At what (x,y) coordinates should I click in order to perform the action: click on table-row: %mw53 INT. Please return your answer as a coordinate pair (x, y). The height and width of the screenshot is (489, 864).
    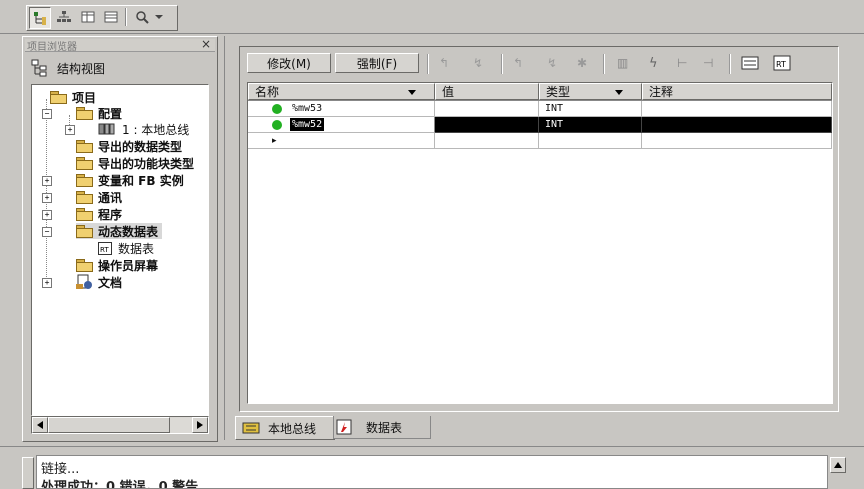
    Looking at the image, I should click on (540, 109).